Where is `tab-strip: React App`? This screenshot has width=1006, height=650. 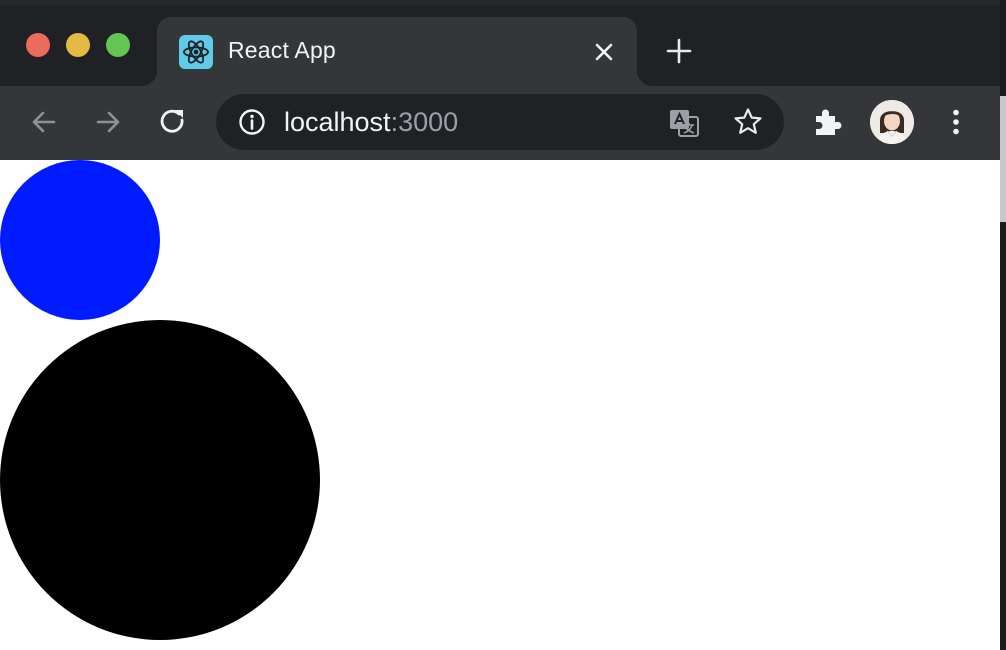
tab-strip: React App is located at coordinates (500, 43).